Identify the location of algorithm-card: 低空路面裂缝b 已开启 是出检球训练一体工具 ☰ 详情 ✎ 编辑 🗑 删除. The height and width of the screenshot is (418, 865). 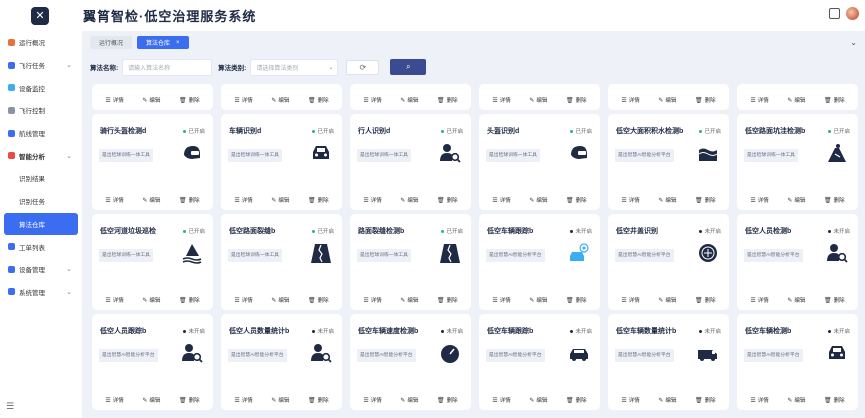
(281, 262).